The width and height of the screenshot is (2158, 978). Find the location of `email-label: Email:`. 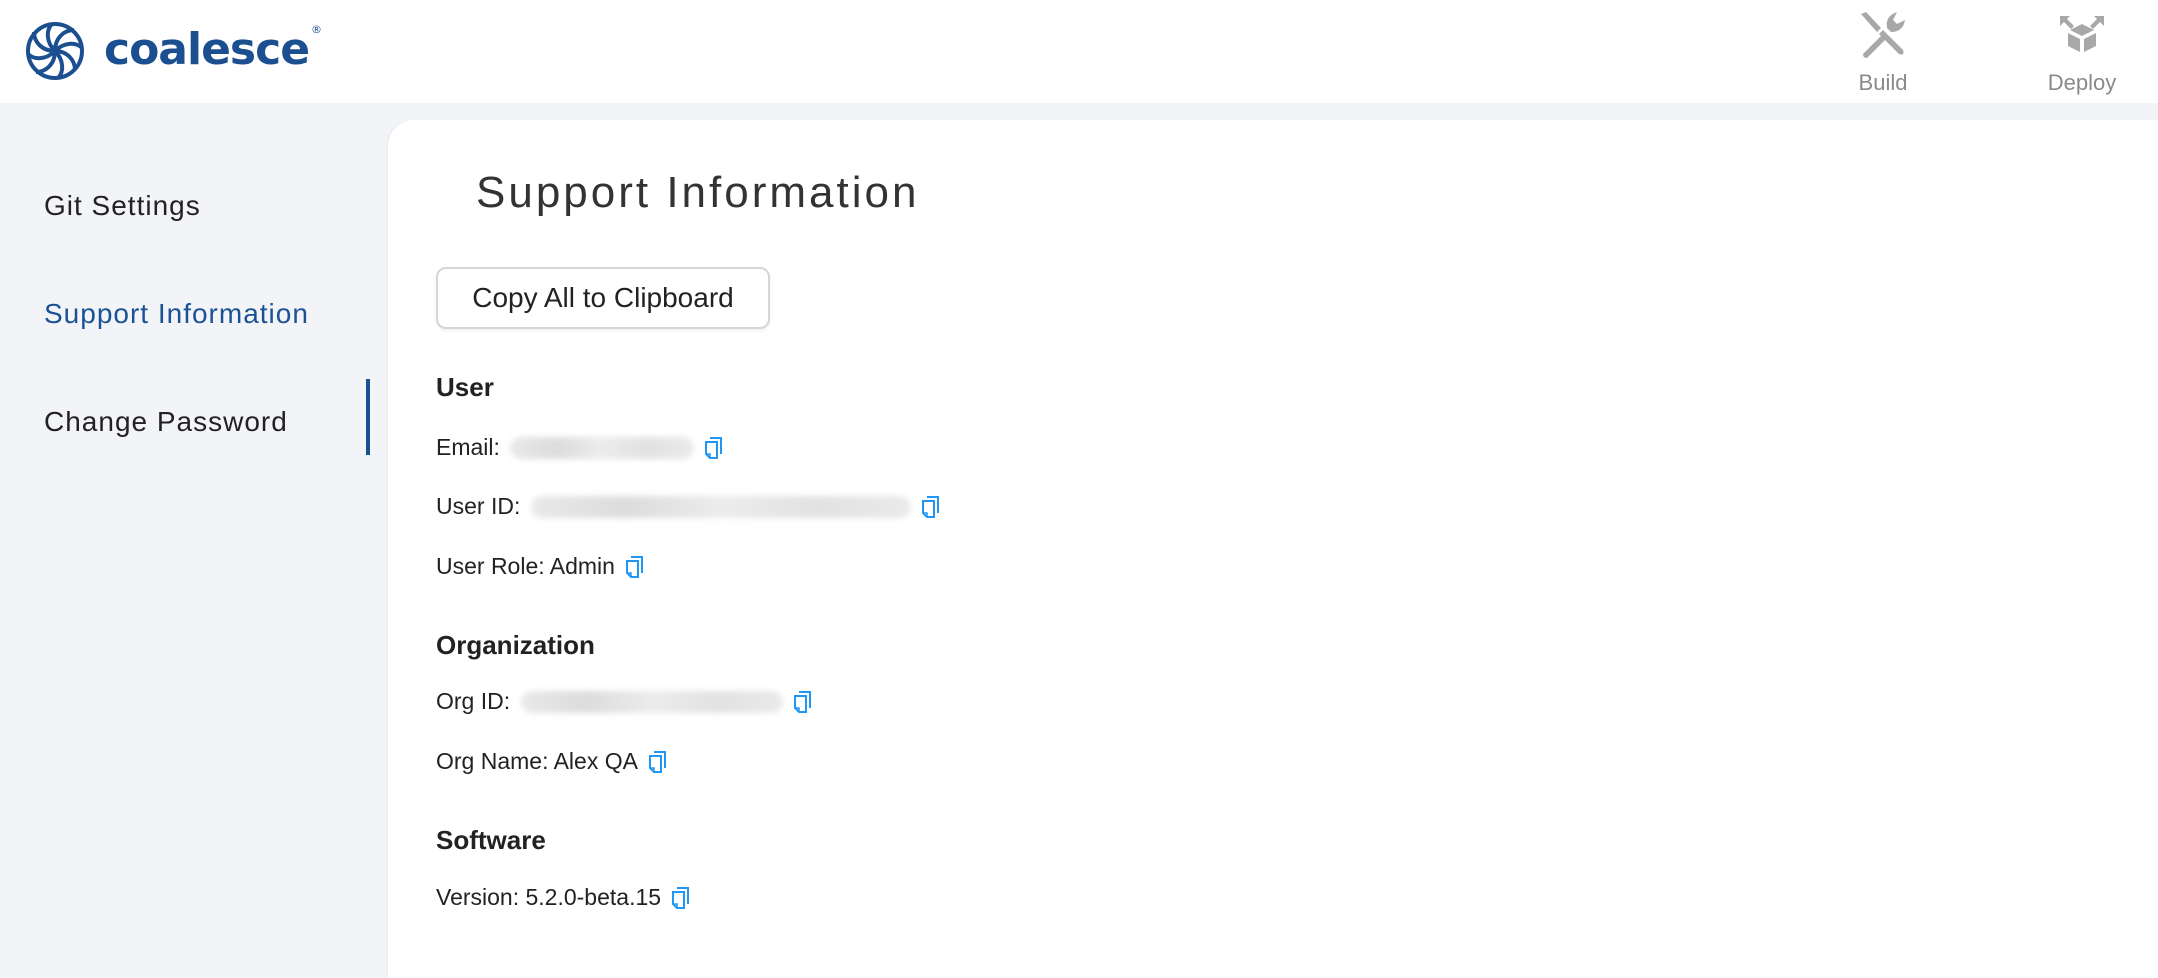

email-label: Email: is located at coordinates (471, 447).